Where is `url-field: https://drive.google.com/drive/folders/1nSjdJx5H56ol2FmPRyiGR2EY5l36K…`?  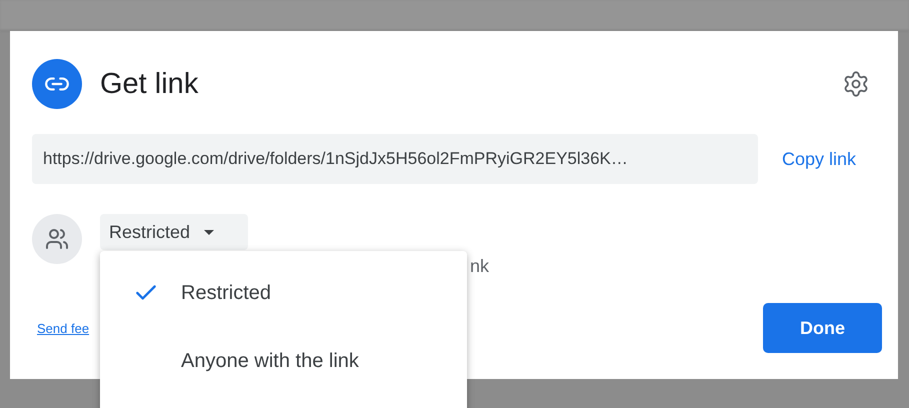 url-field: https://drive.google.com/drive/folders/1nSjdJx5H56ol2FmPRyiGR2EY5l36K… is located at coordinates (395, 159).